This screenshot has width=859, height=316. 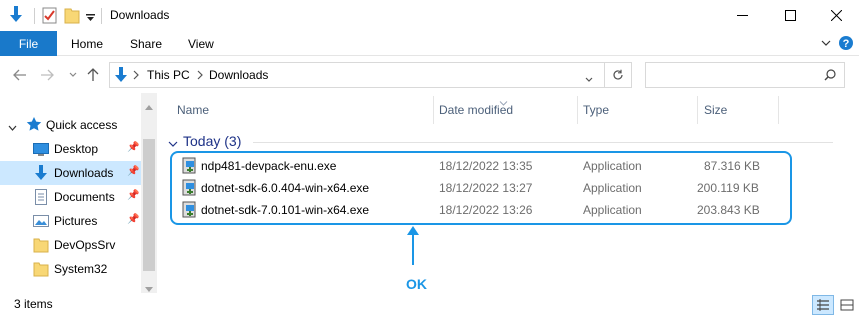 I want to click on refresh-button, so click(x=618, y=75).